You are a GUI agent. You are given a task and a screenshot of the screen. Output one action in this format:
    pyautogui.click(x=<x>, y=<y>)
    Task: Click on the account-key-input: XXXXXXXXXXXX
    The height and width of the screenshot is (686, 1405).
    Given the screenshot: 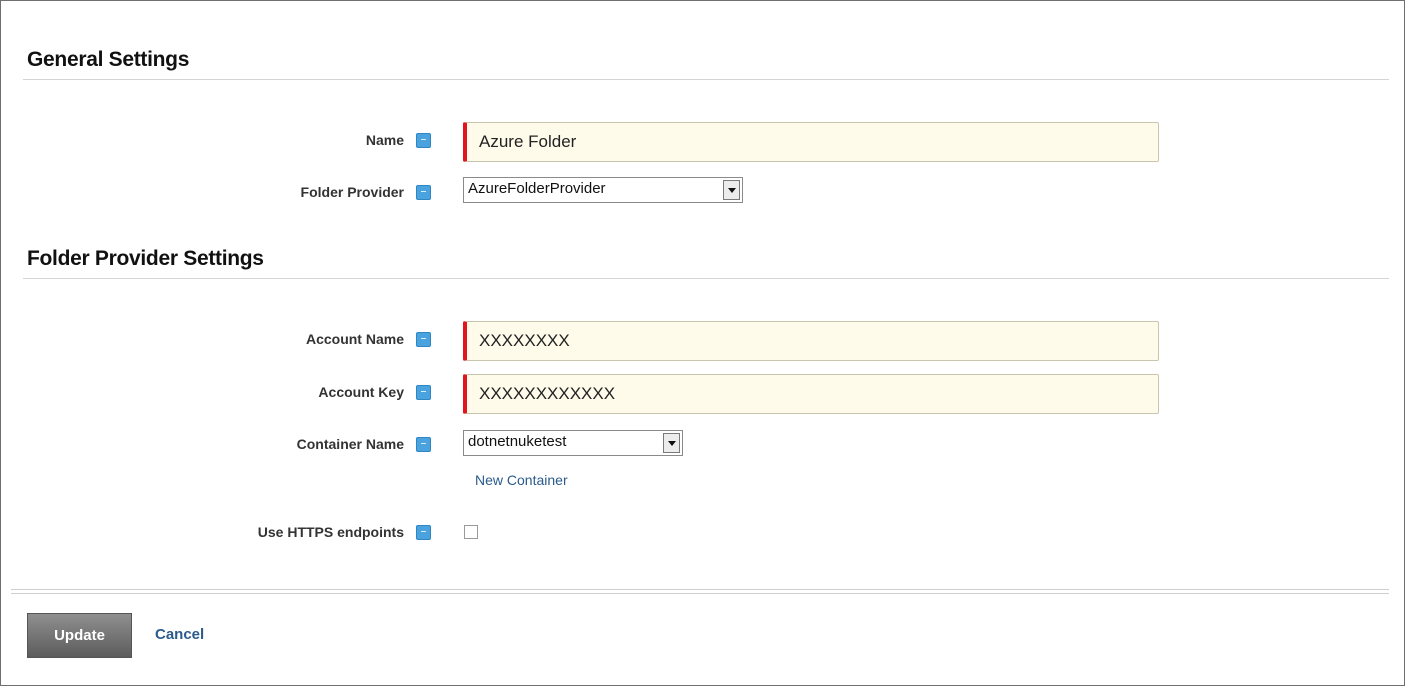 What is the action you would take?
    pyautogui.click(x=811, y=394)
    